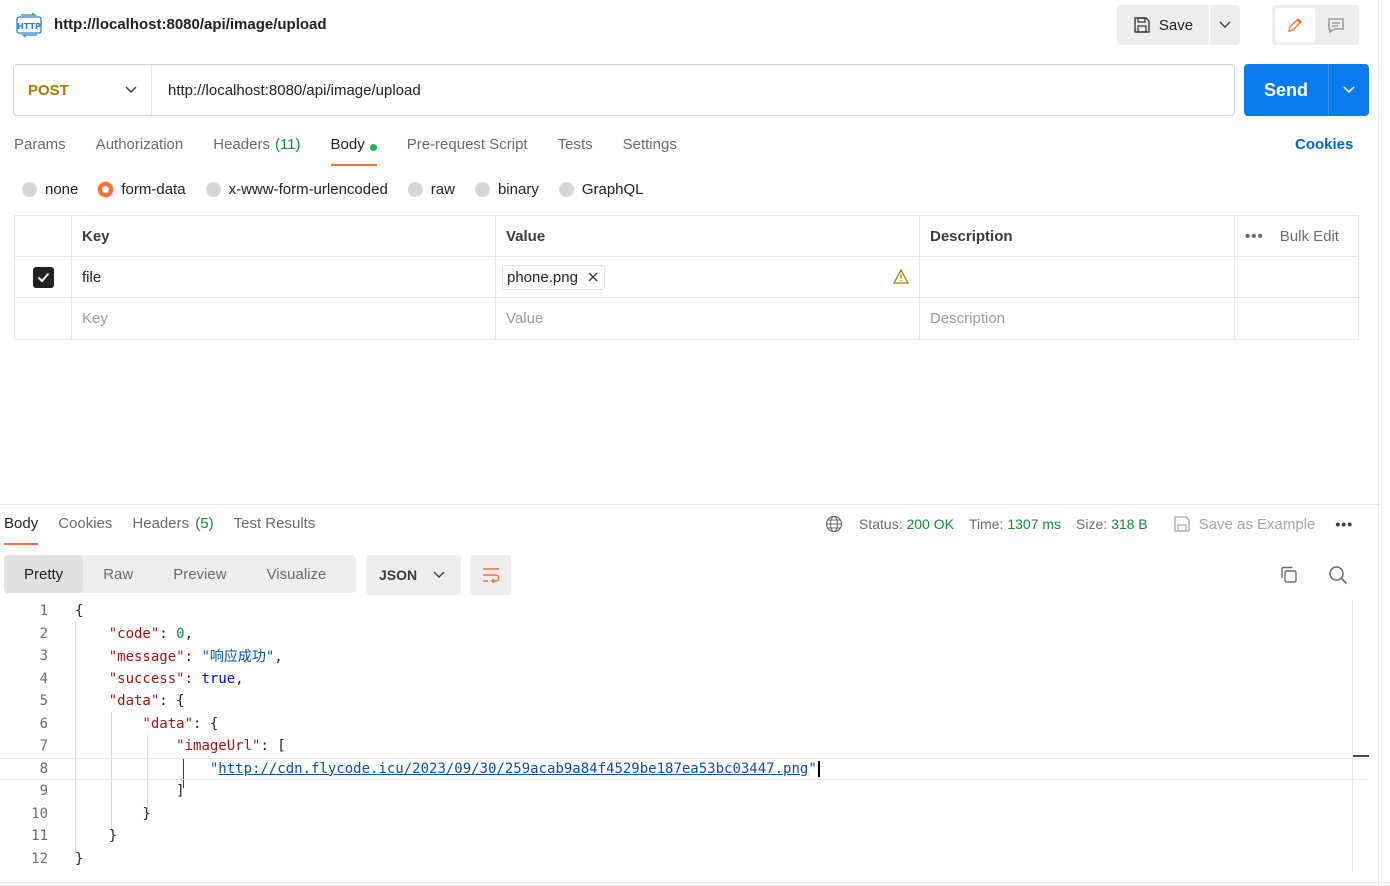  What do you see at coordinates (43, 678) in the screenshot?
I see `line-number: 4` at bounding box center [43, 678].